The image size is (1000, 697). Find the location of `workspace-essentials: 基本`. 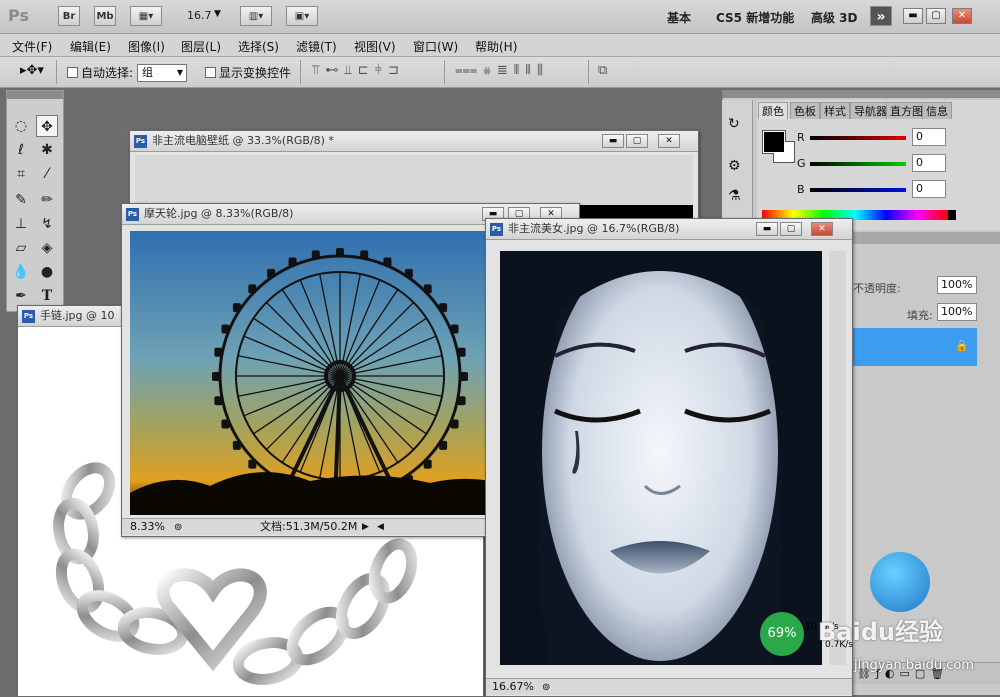

workspace-essentials: 基本 is located at coordinates (679, 17).